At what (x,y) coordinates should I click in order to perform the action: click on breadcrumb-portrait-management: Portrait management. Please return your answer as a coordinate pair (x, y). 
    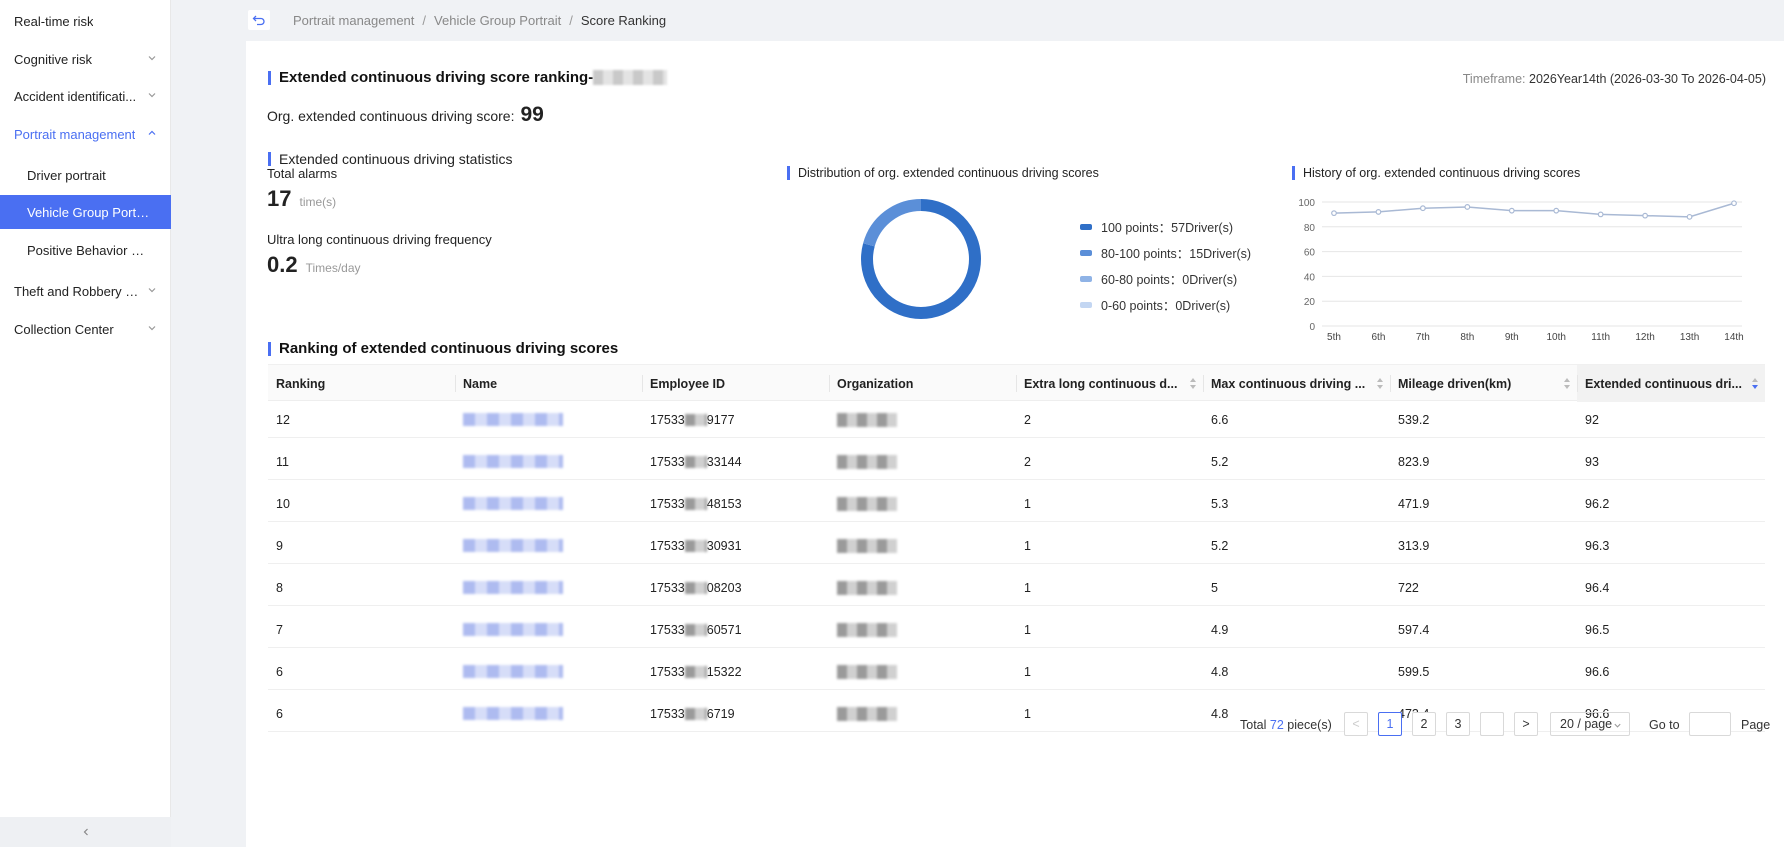
    Looking at the image, I should click on (353, 20).